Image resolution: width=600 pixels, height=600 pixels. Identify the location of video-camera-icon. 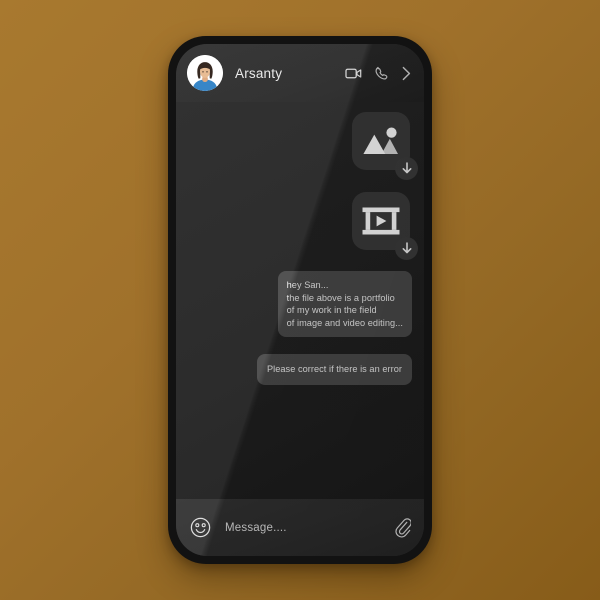
(353, 73).